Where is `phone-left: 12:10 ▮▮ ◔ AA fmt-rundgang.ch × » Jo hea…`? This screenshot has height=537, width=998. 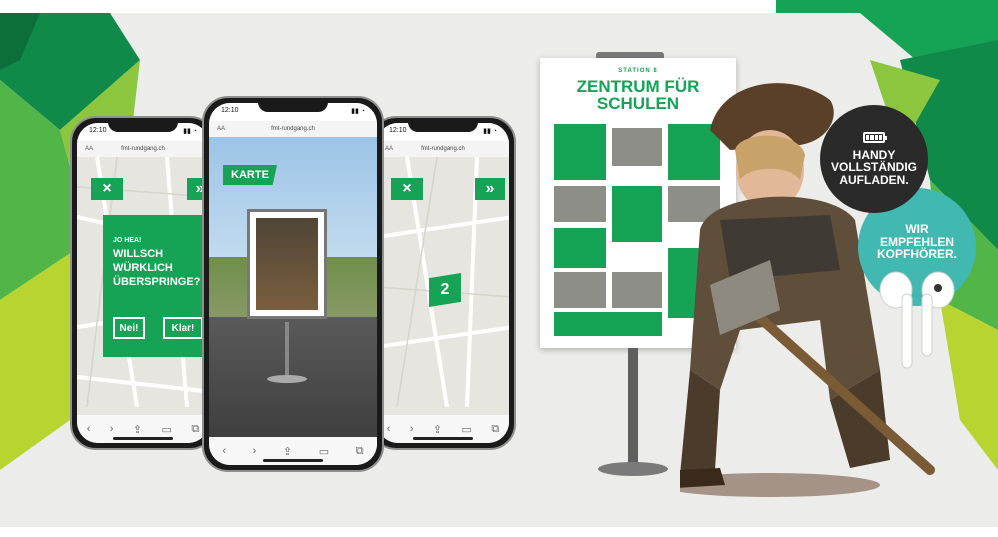 phone-left: 12:10 ▮▮ ◔ AA fmt-rundgang.ch × » Jo hea… is located at coordinates (143, 283).